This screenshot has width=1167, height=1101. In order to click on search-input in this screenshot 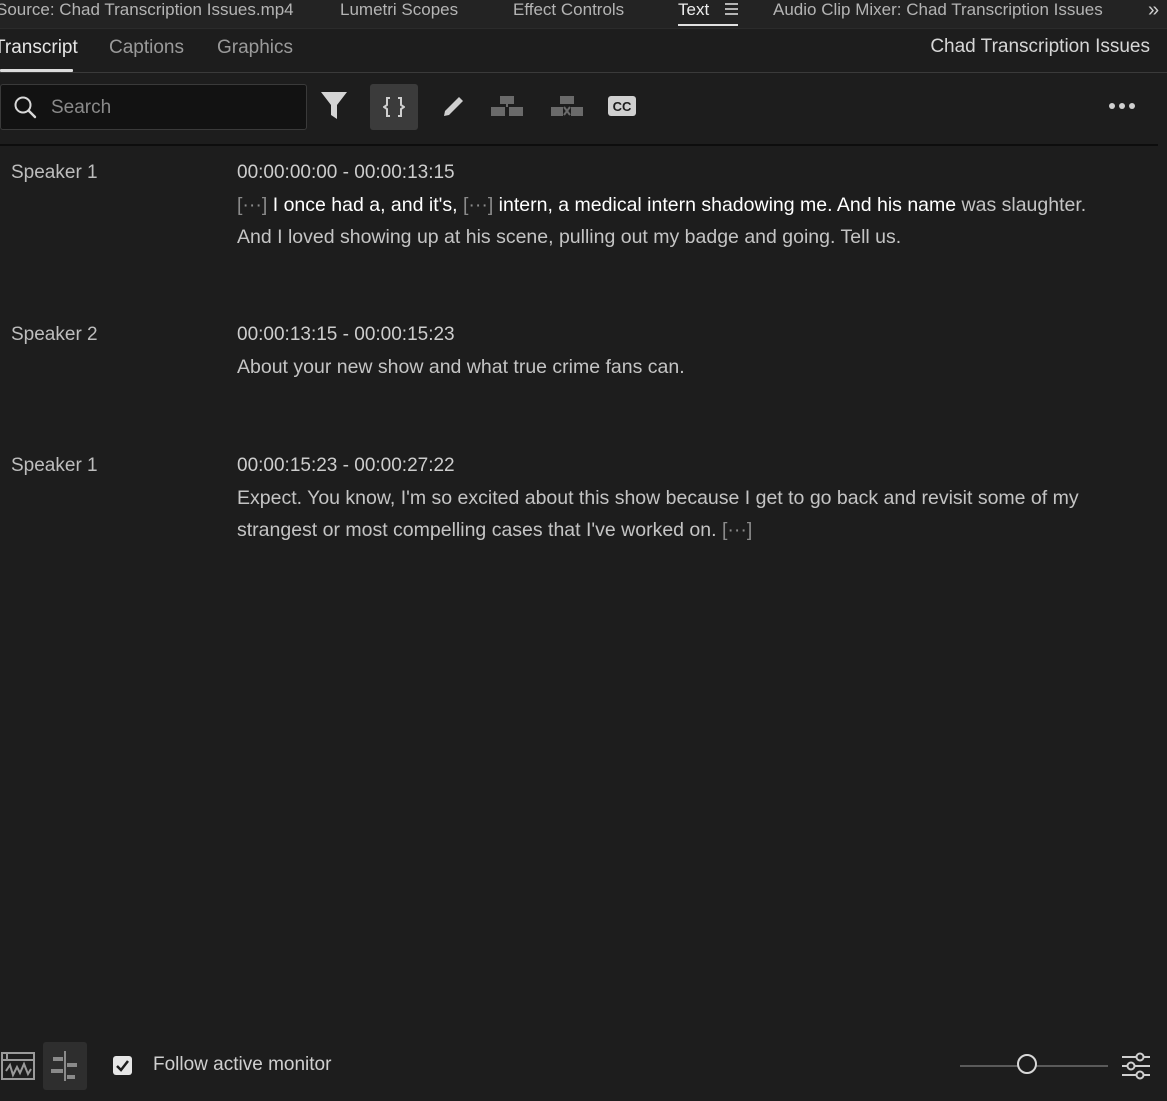, I will do `click(176, 108)`.